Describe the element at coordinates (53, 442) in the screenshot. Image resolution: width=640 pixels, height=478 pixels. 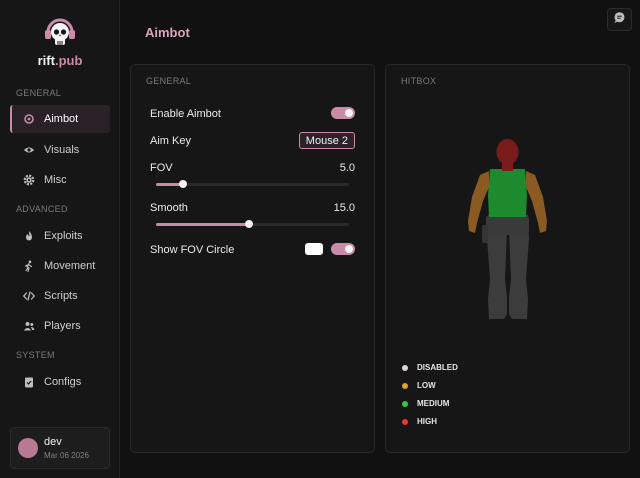
I see `user-name: dev` at that location.